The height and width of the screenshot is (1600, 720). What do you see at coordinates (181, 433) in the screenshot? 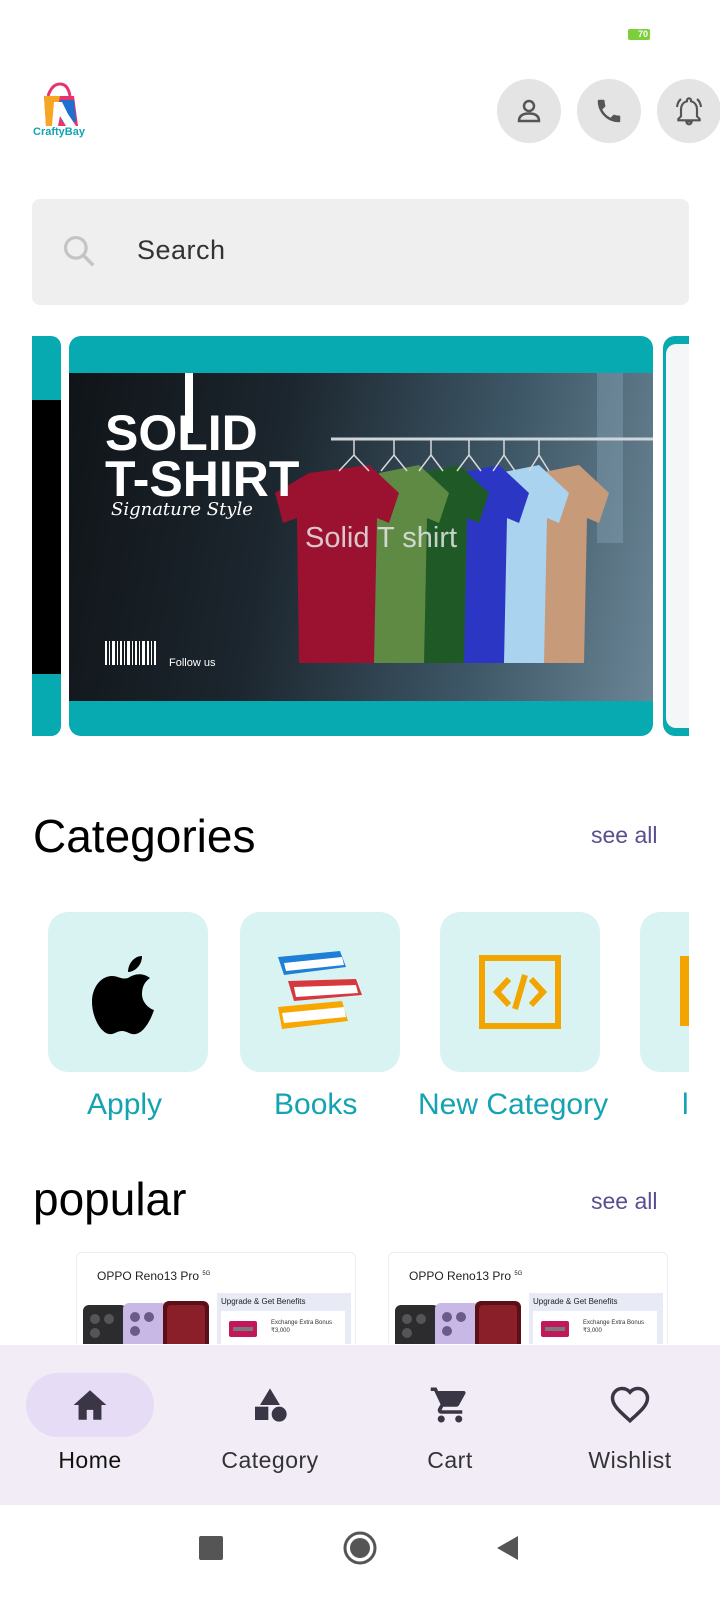
I see `banner-headline-1: SOLID` at bounding box center [181, 433].